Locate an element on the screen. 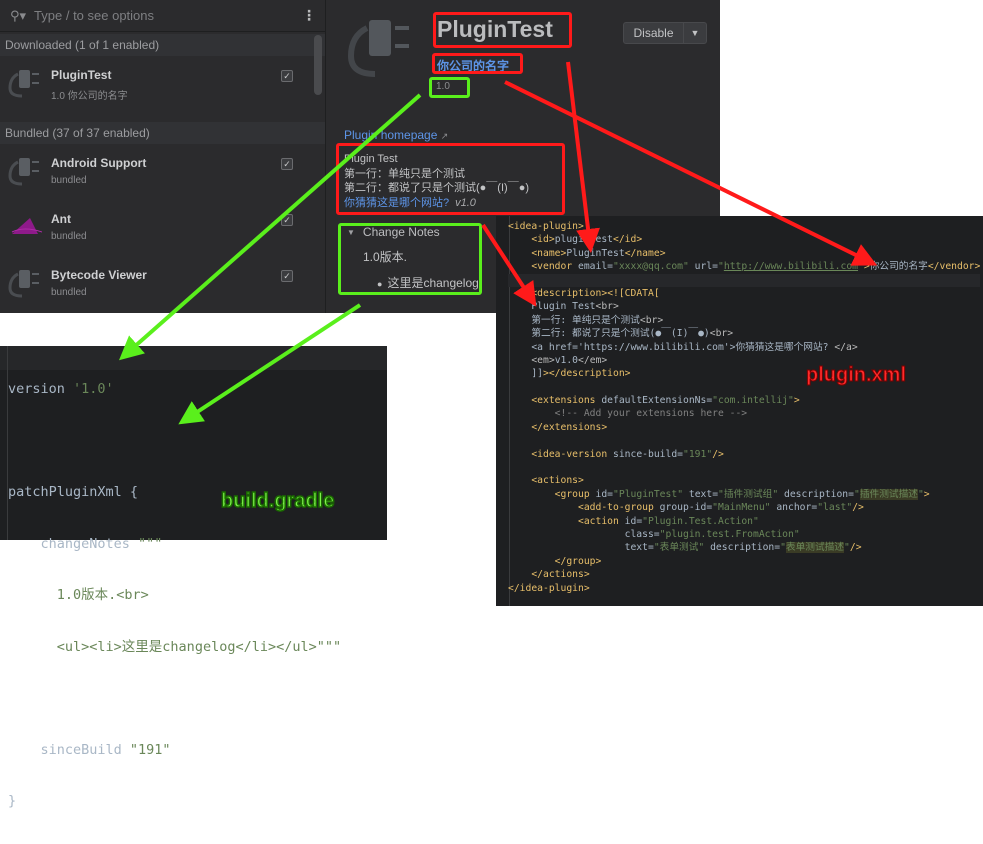  disable-button: Disable ▼ is located at coordinates (665, 33).